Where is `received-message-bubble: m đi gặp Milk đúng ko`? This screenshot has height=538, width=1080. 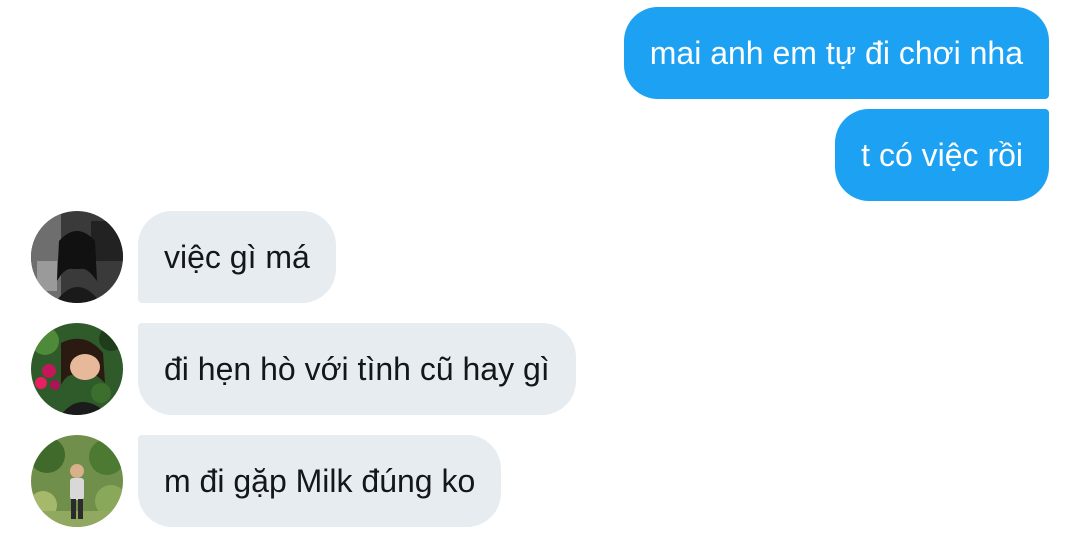 received-message-bubble: m đi gặp Milk đúng ko is located at coordinates (320, 481).